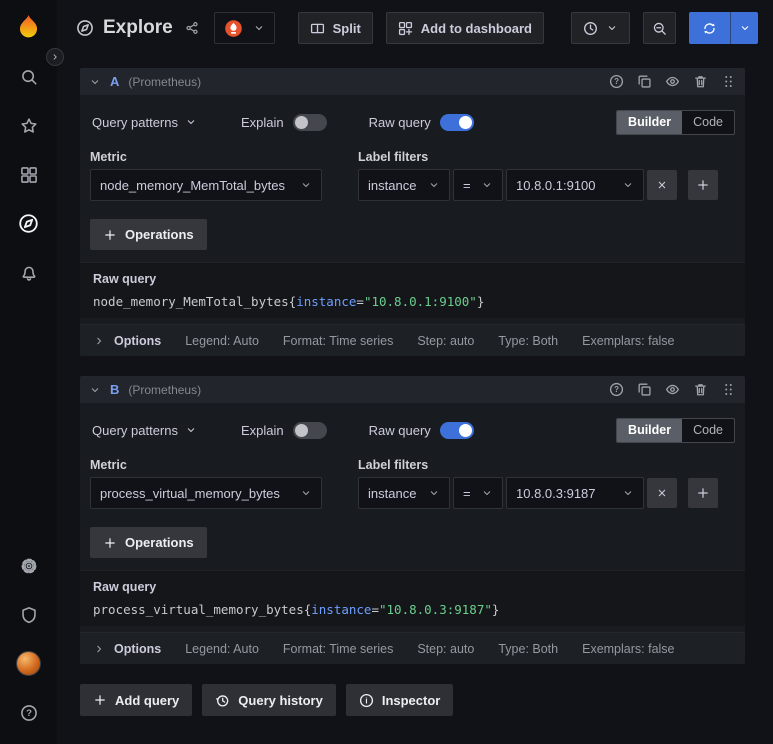 Image resolution: width=773 pixels, height=744 pixels. Describe the element at coordinates (28, 272) in the screenshot. I see `sidebar-item-alerting` at that location.